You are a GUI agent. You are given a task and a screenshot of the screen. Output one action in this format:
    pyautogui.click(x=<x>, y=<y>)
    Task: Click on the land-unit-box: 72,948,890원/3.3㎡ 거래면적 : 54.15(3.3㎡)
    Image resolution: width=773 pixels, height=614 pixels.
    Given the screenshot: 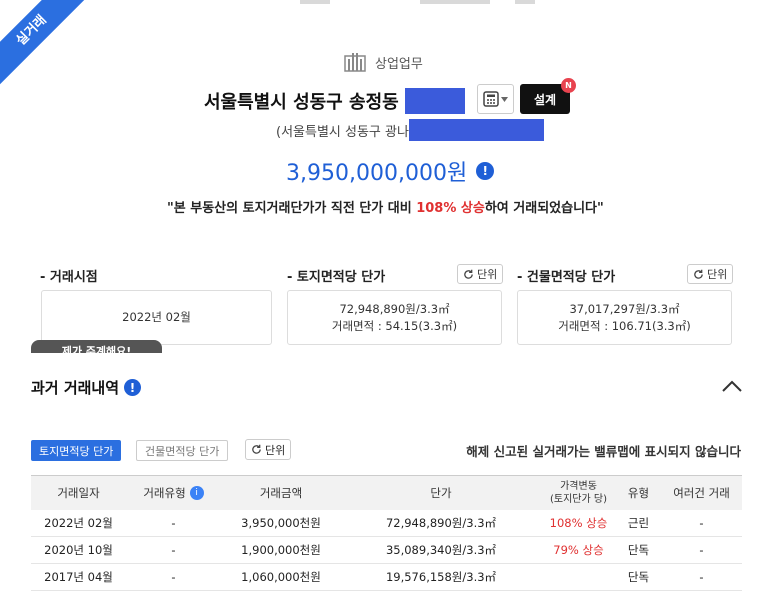 What is the action you would take?
    pyautogui.click(x=394, y=317)
    